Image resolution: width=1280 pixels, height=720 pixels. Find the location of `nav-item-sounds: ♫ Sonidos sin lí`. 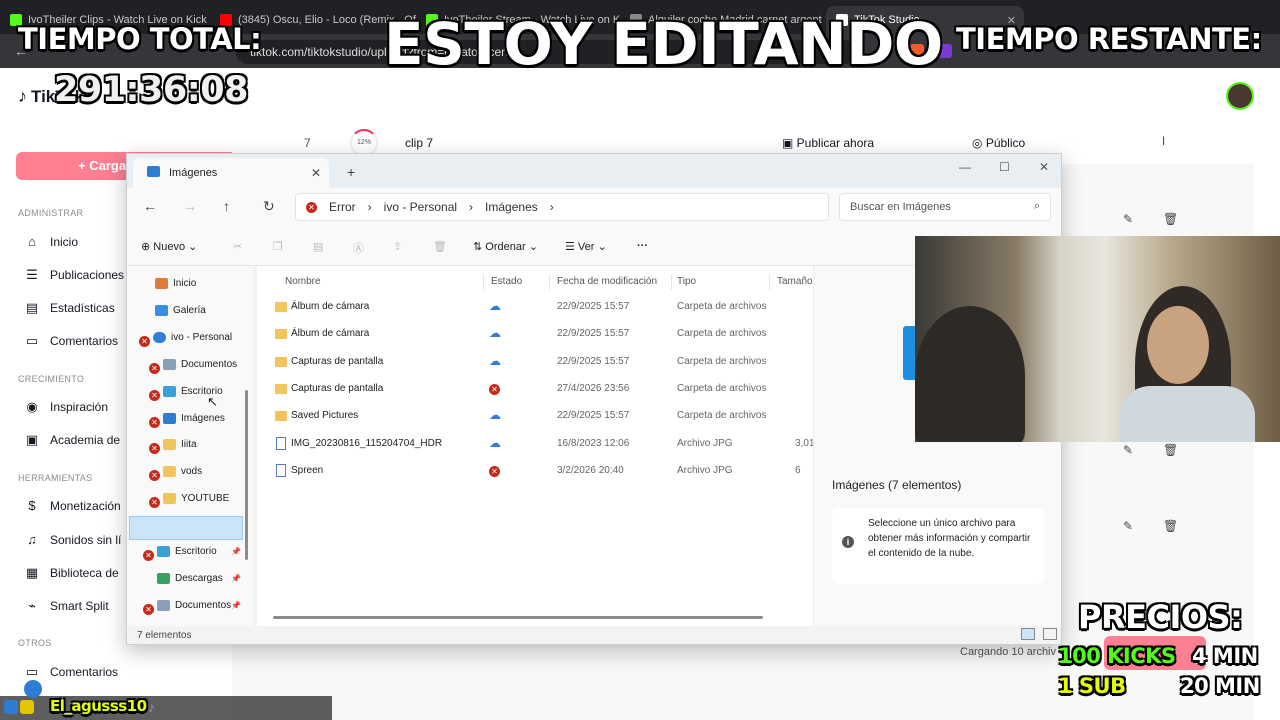

nav-item-sounds: ♫ Sonidos sin lí is located at coordinates (72, 540).